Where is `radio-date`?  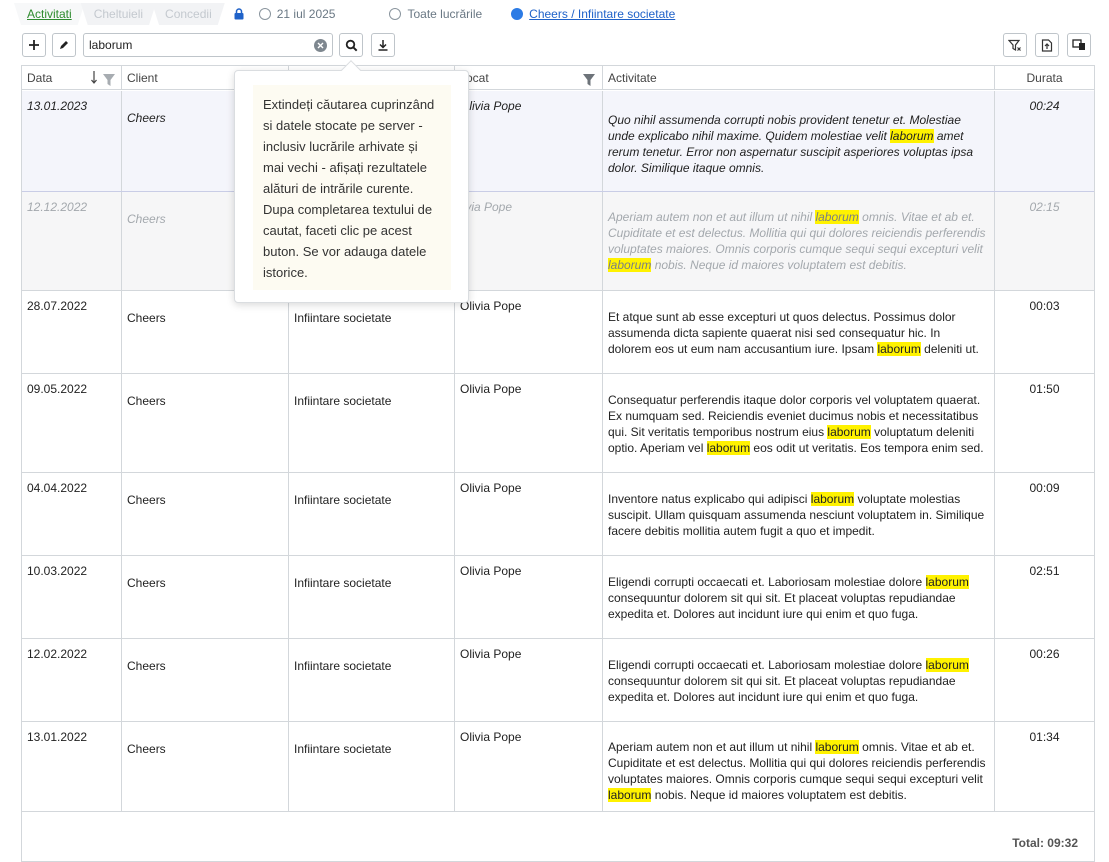
radio-date is located at coordinates (264, 14).